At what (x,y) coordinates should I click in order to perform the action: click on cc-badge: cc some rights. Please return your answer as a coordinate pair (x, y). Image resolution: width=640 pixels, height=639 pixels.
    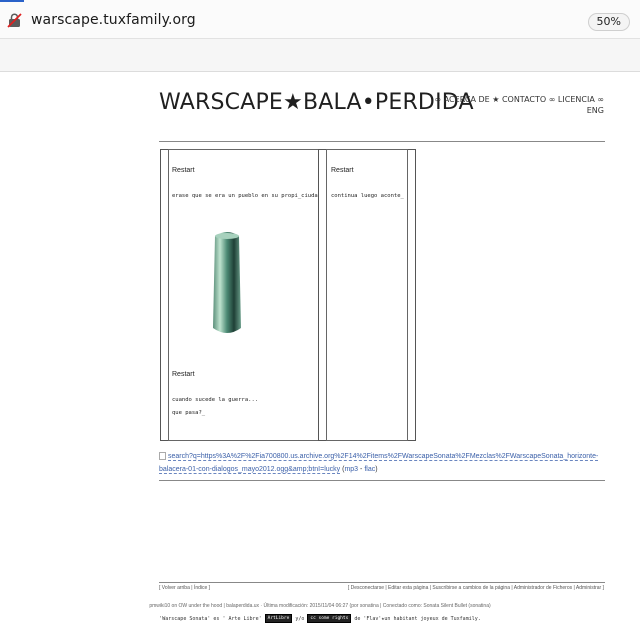
    Looking at the image, I should click on (329, 618).